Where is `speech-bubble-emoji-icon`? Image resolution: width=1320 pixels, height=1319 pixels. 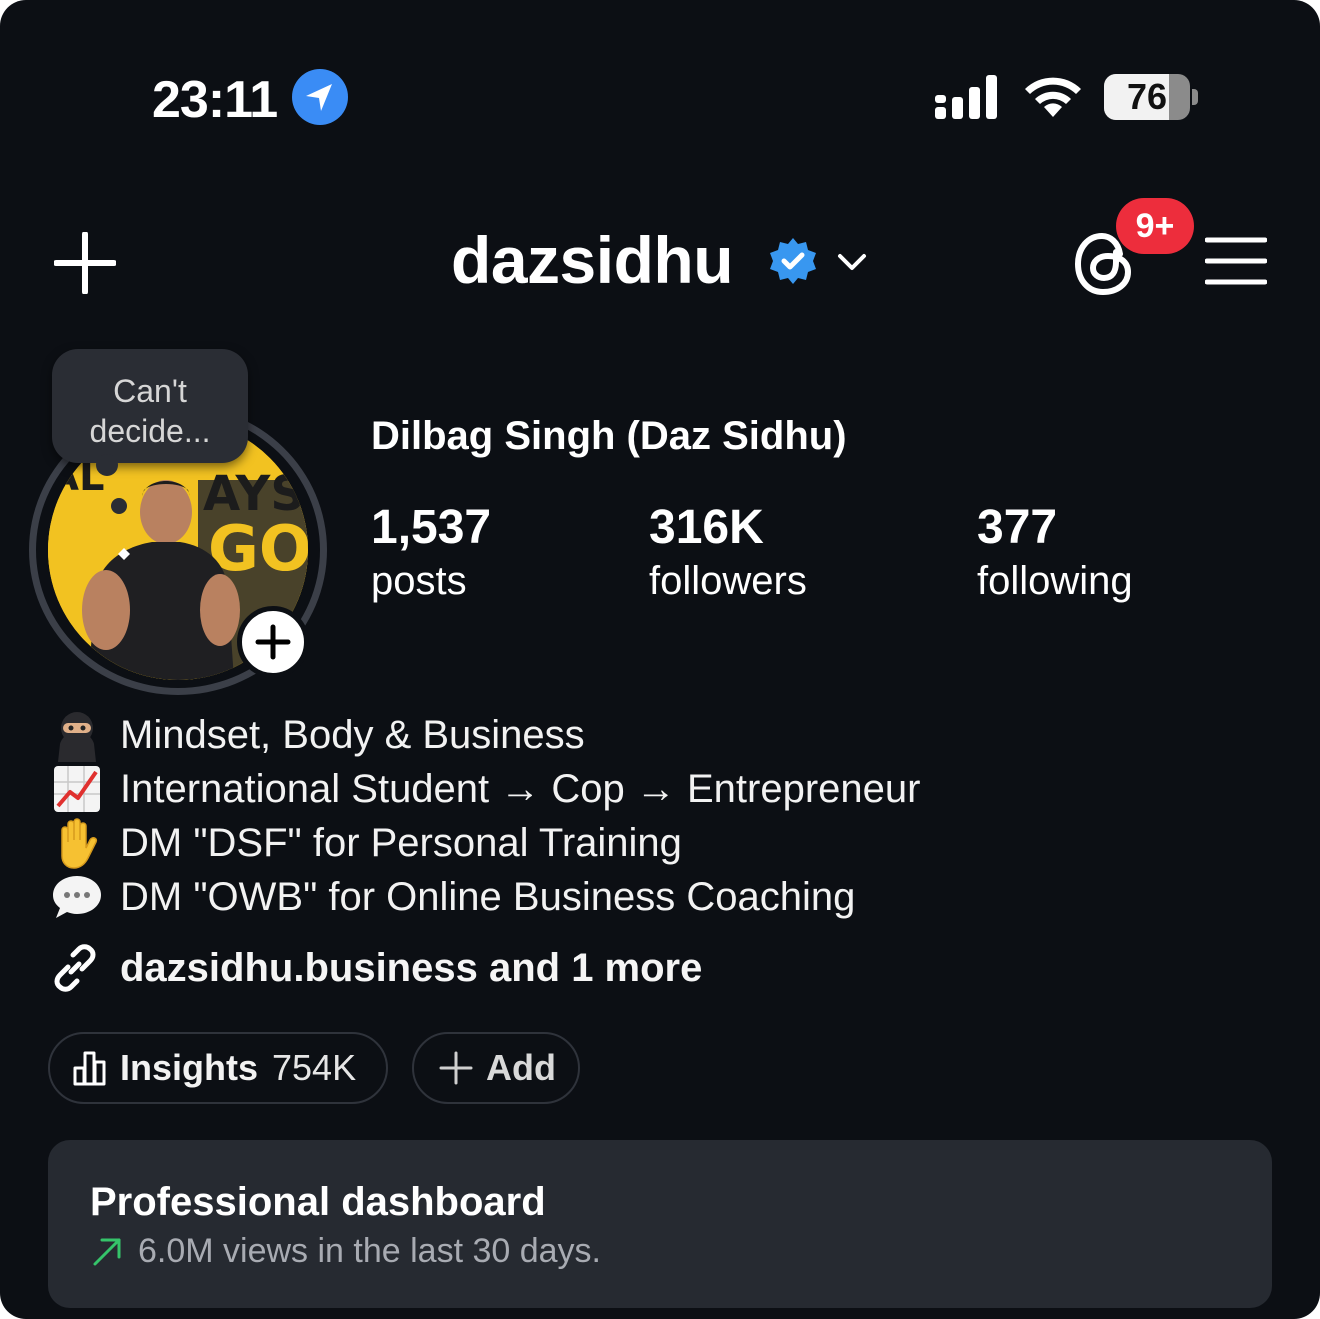
speech-bubble-emoji-icon is located at coordinates (77, 897).